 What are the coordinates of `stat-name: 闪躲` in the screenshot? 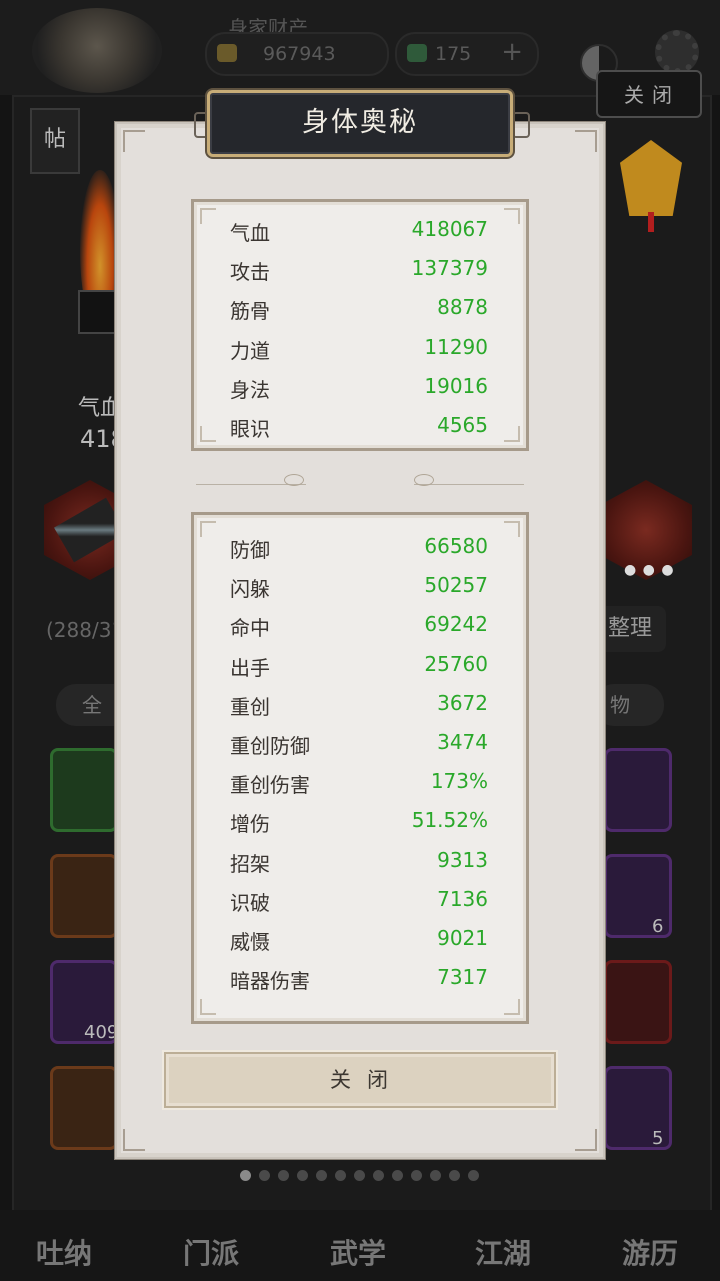 It's located at (250, 589).